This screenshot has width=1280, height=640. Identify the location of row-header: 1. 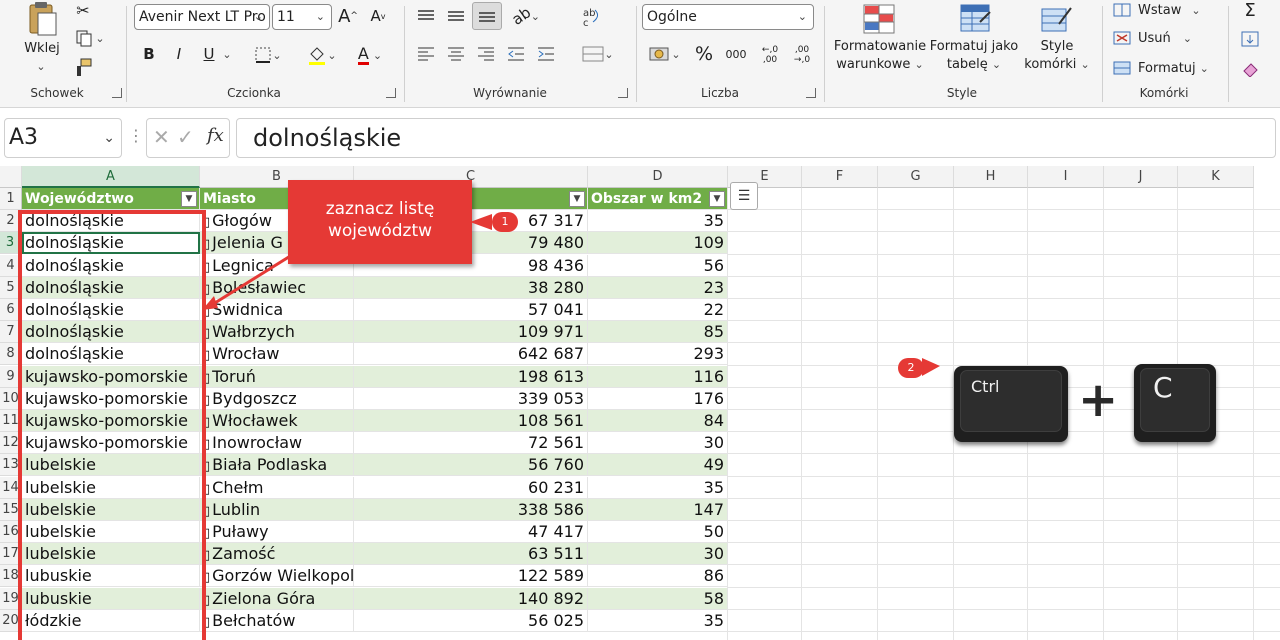
(11, 199).